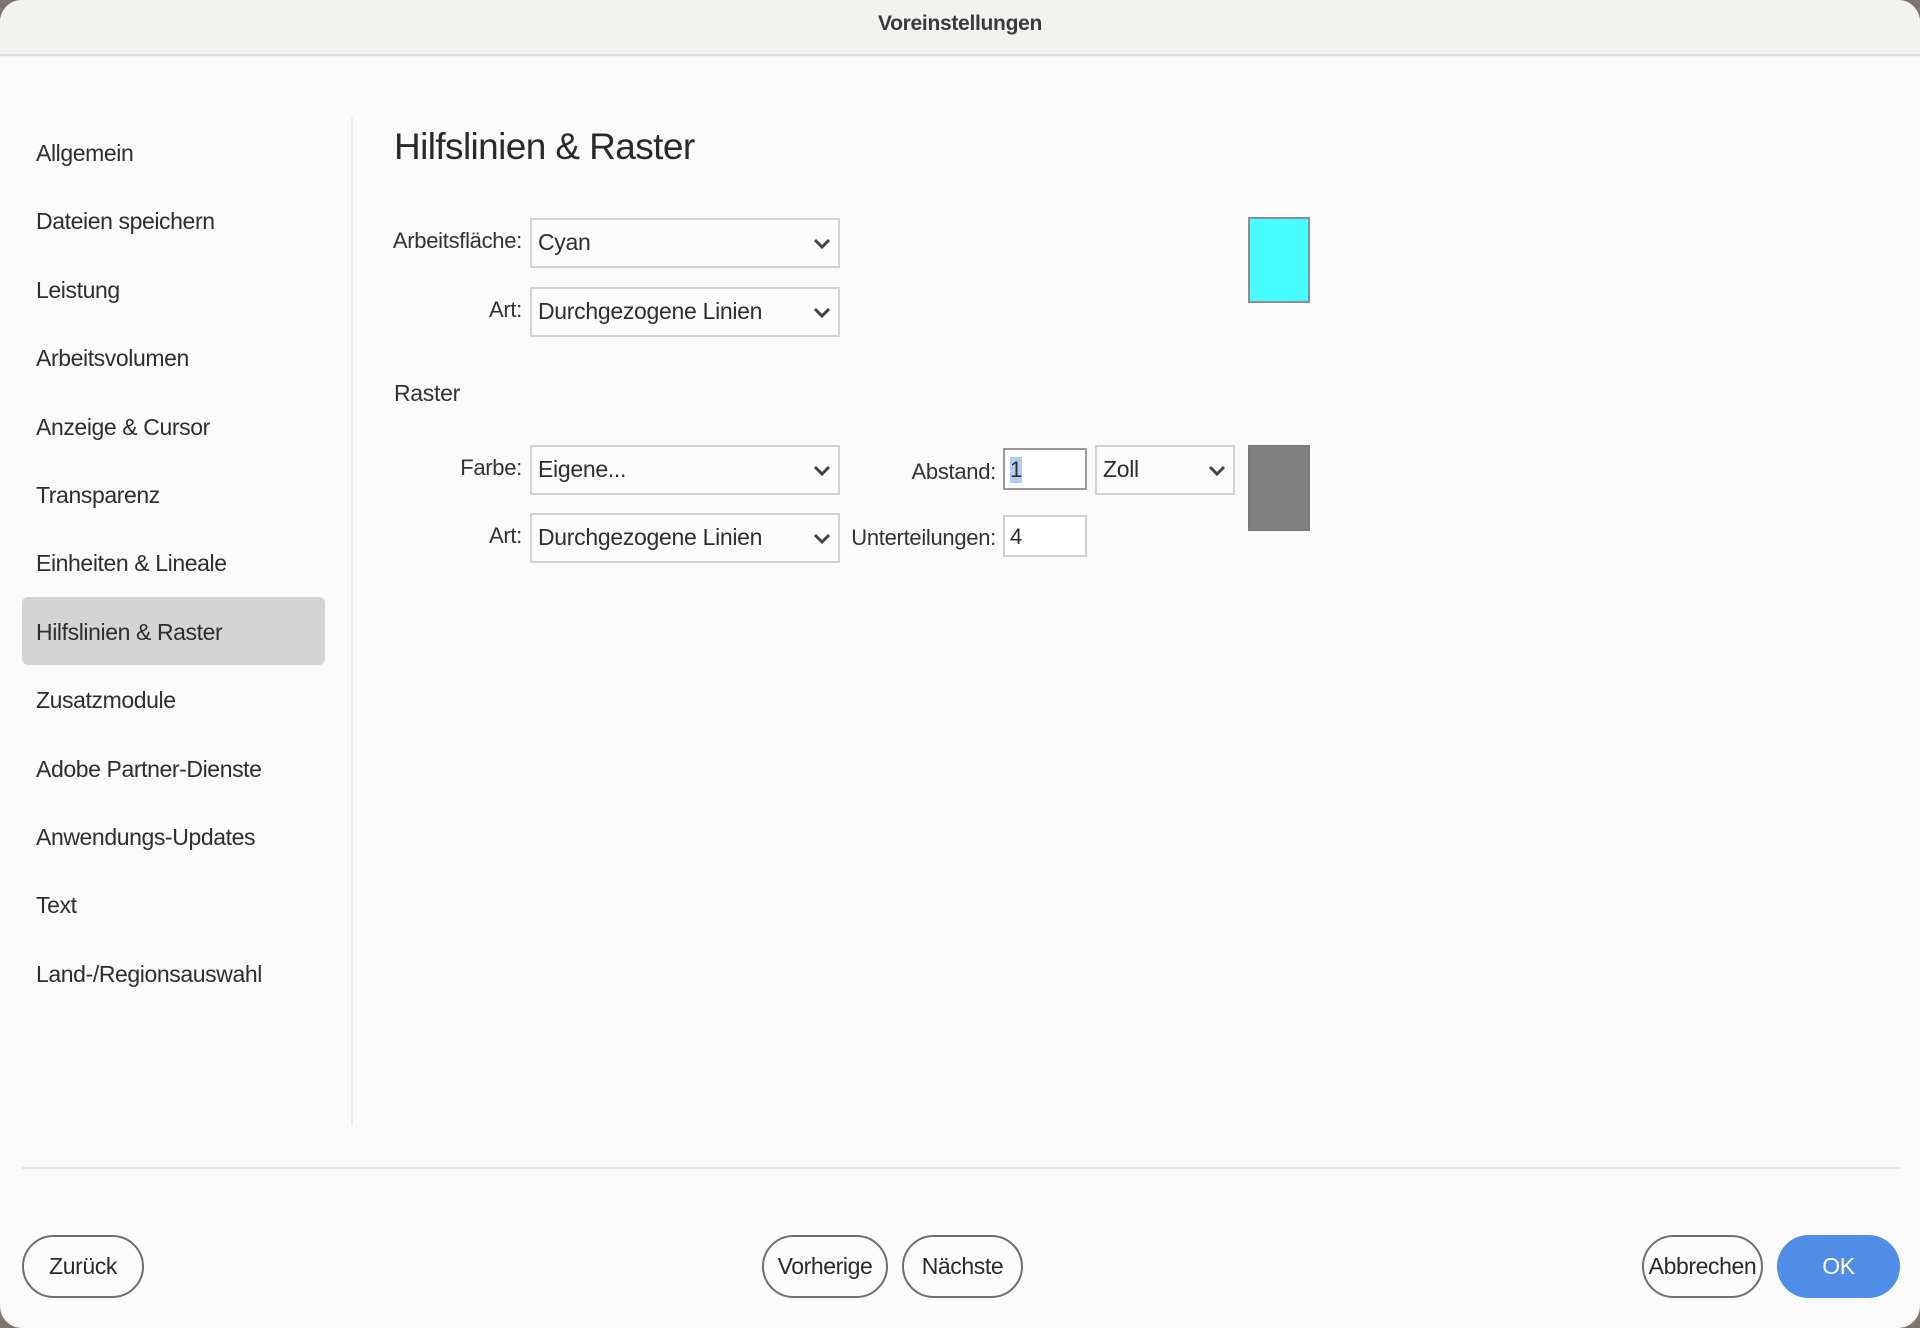 This screenshot has width=1920, height=1328. What do you see at coordinates (1045, 536) in the screenshot?
I see `subdivisions-input: 4` at bounding box center [1045, 536].